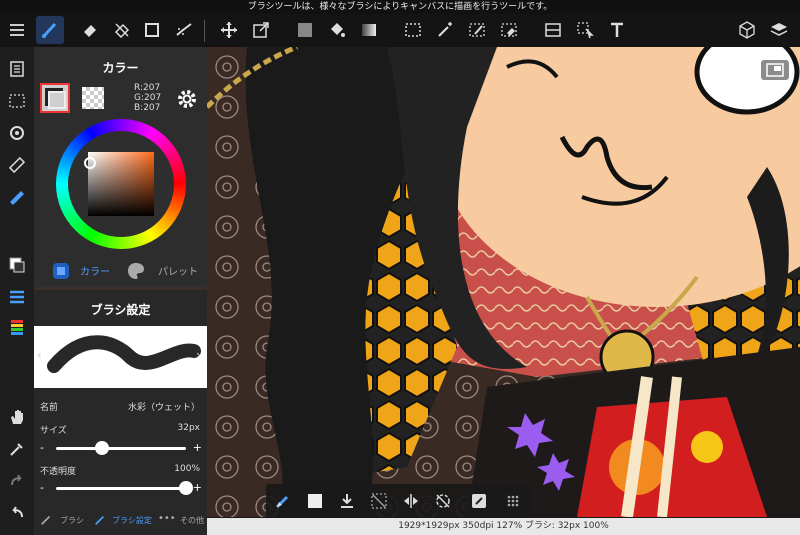 Image resolution: width=800 pixels, height=535 pixels. Describe the element at coordinates (122, 30) in the screenshot. I see `fill-eraser-icon` at that location.